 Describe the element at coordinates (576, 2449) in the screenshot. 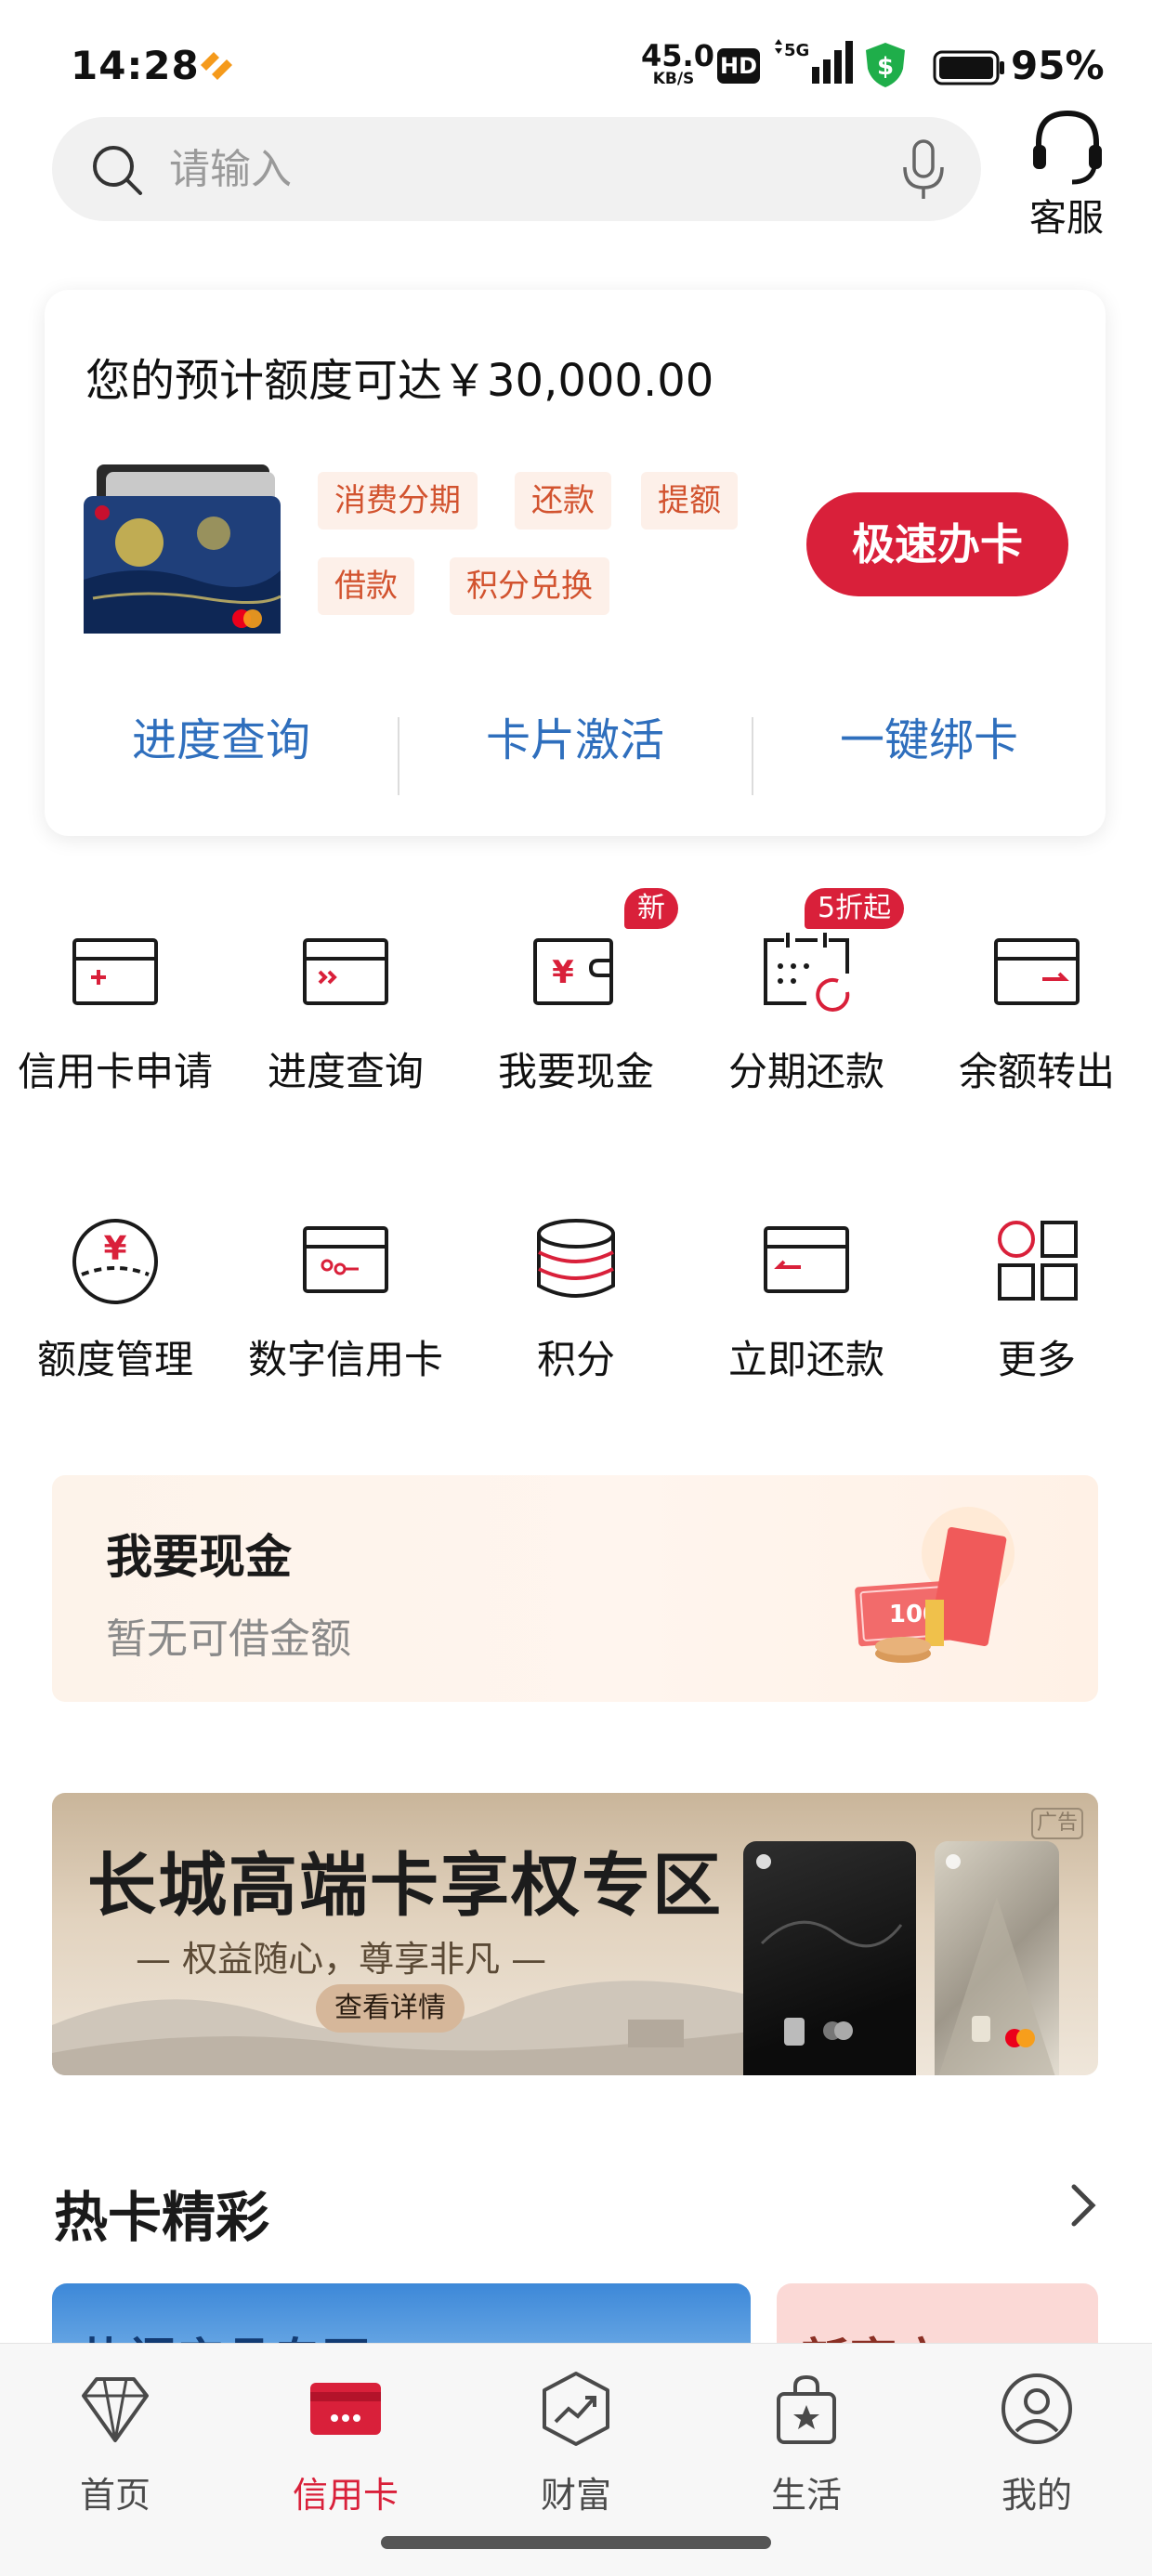

I see `tab-wealth: 财富` at that location.